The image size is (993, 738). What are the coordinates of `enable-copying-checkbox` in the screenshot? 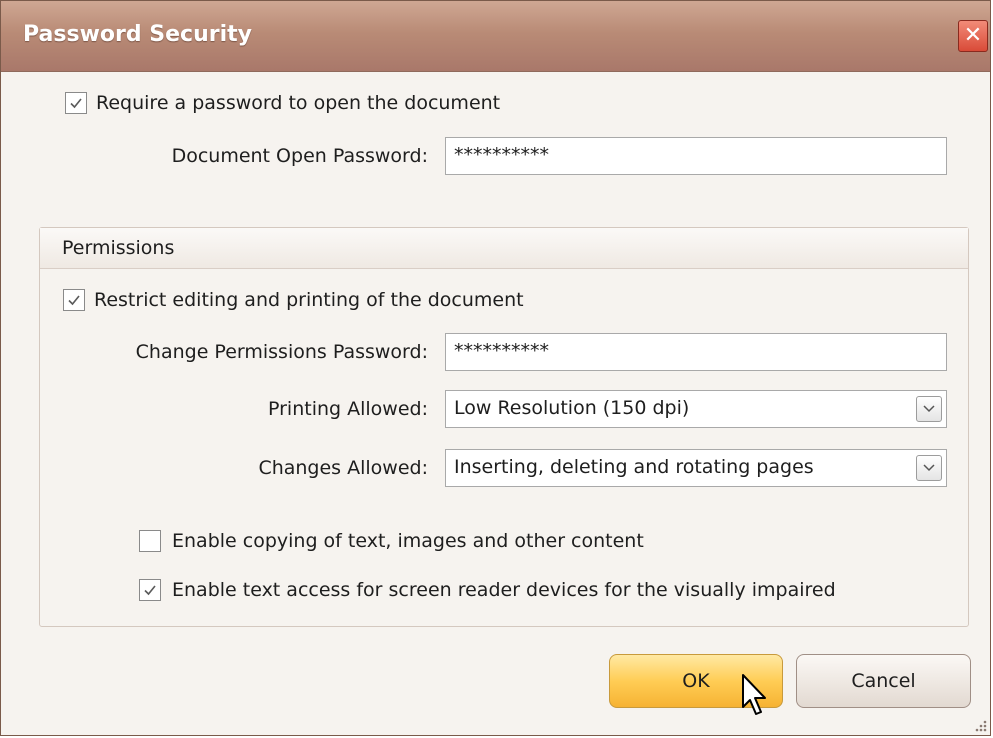 It's located at (150, 541).